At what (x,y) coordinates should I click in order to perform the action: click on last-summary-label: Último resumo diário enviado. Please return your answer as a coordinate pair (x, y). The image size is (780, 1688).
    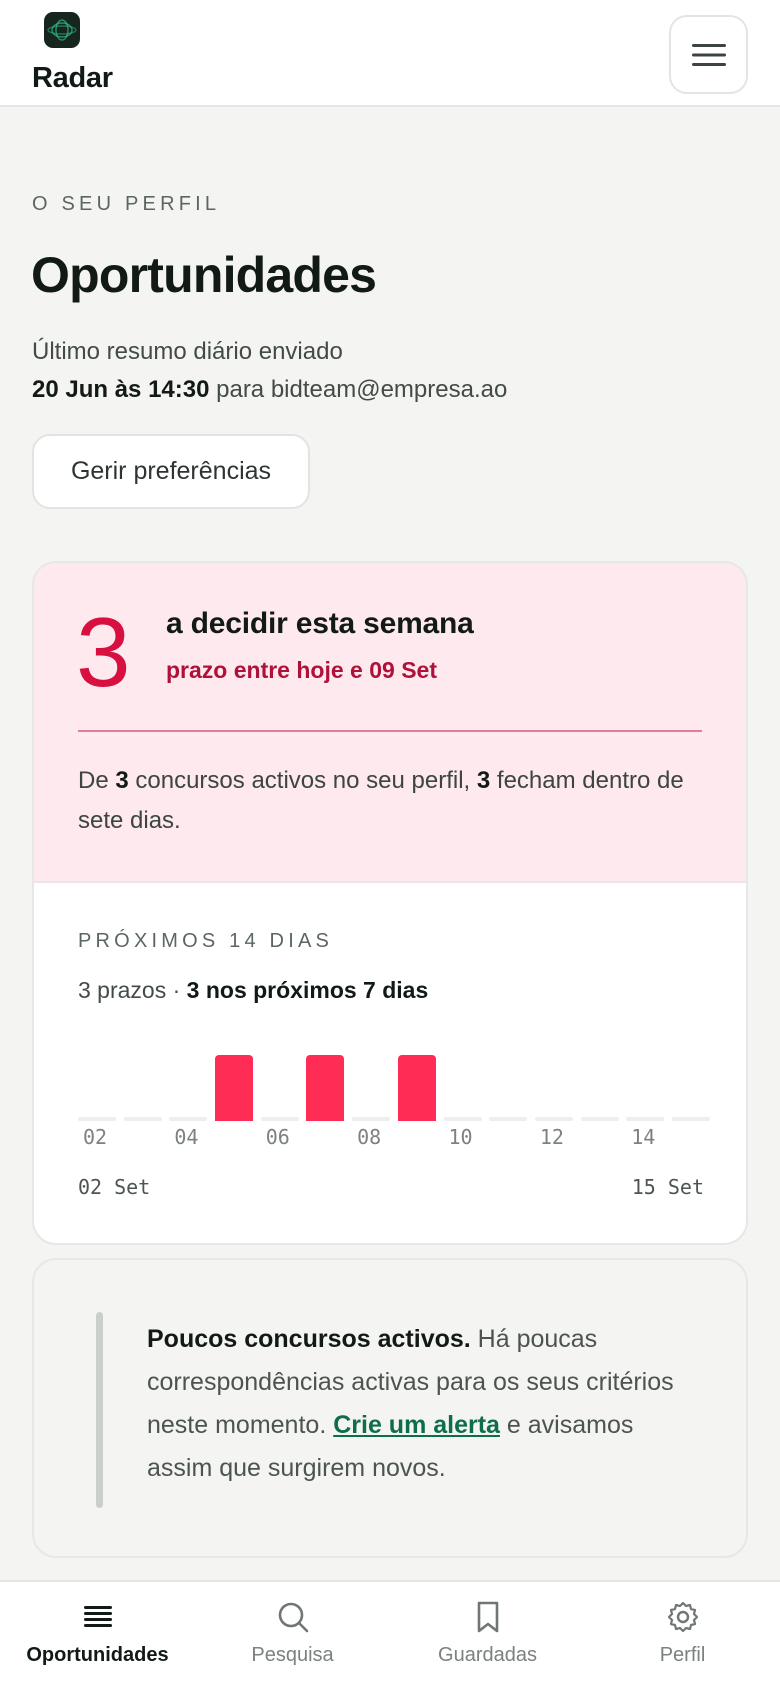
    Looking at the image, I should click on (187, 351).